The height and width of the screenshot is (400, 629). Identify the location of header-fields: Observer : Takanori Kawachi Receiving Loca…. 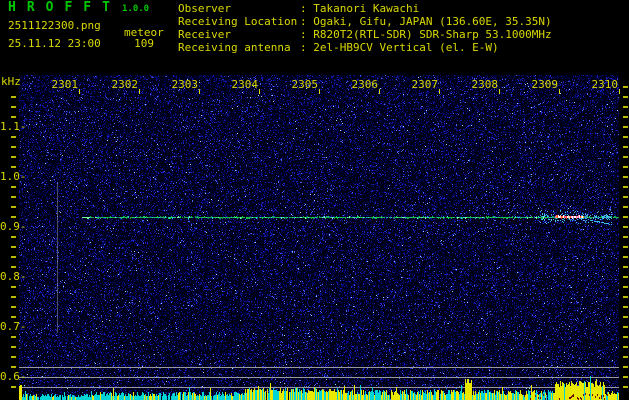
(365, 28).